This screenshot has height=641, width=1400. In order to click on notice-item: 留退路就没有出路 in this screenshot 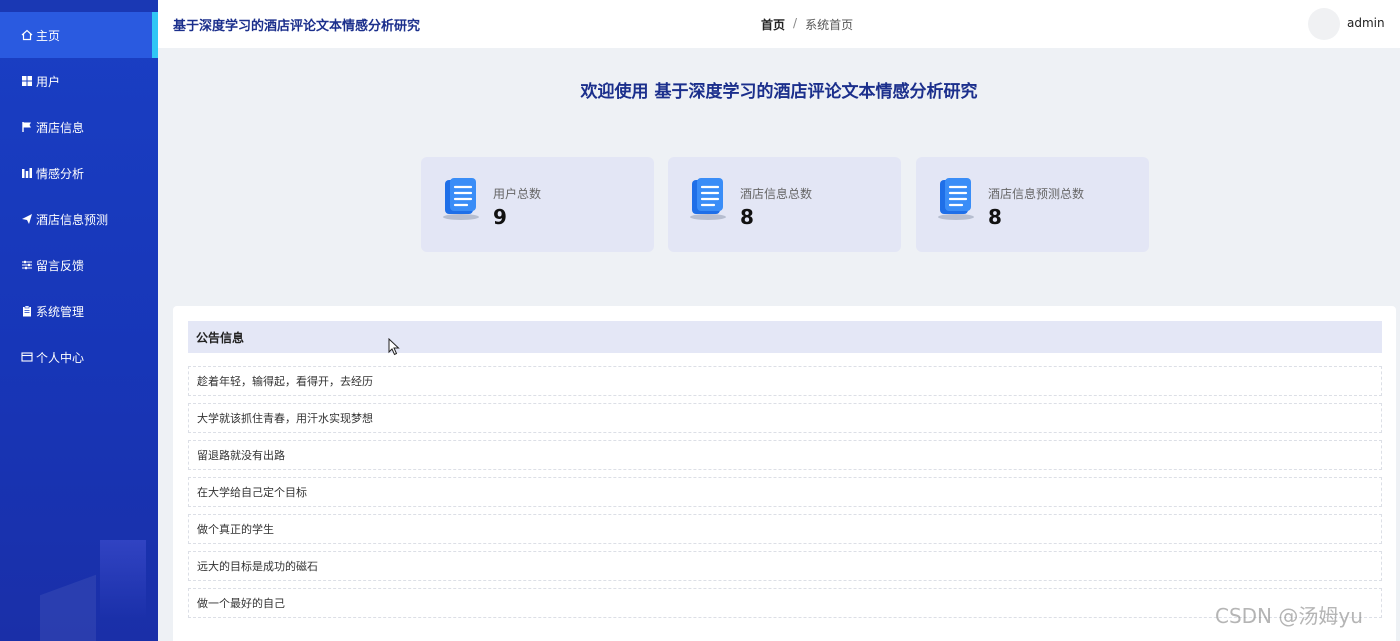, I will do `click(785, 455)`.